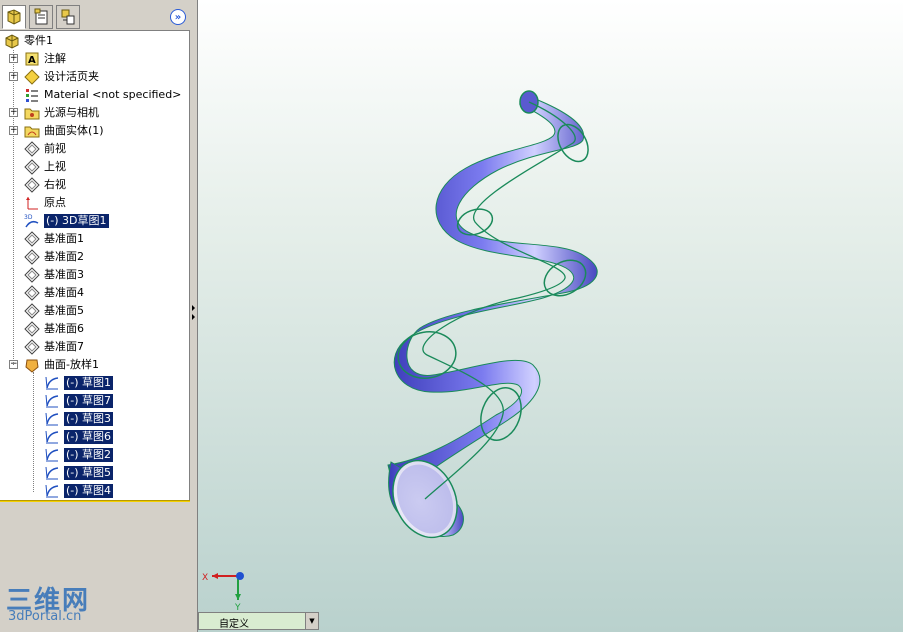  I want to click on tree-item-label: (-) 草图6, so click(89, 437).